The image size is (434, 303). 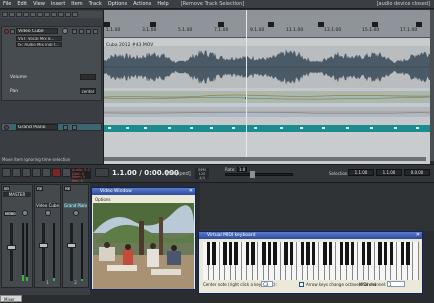 What do you see at coordinates (162, 4) in the screenshot?
I see `menu-help: Help` at bounding box center [162, 4].